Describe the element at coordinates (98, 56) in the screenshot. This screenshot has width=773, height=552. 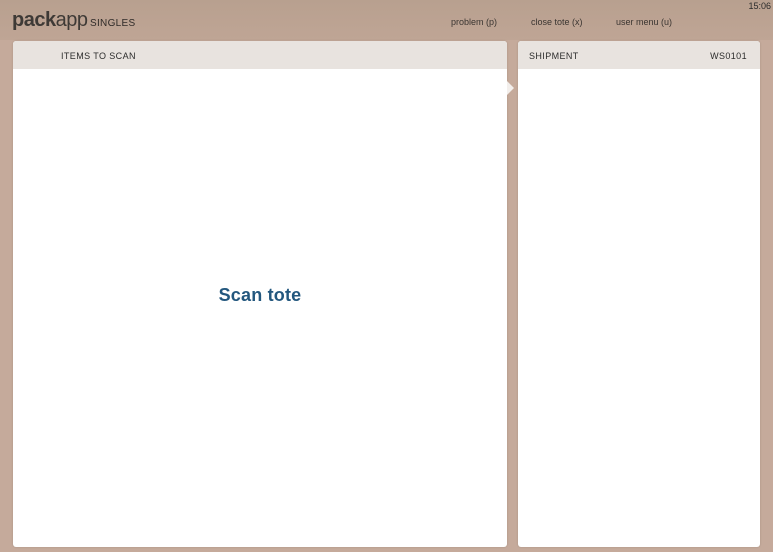
I see `items-panel-title: ITEMS TO SCAN` at that location.